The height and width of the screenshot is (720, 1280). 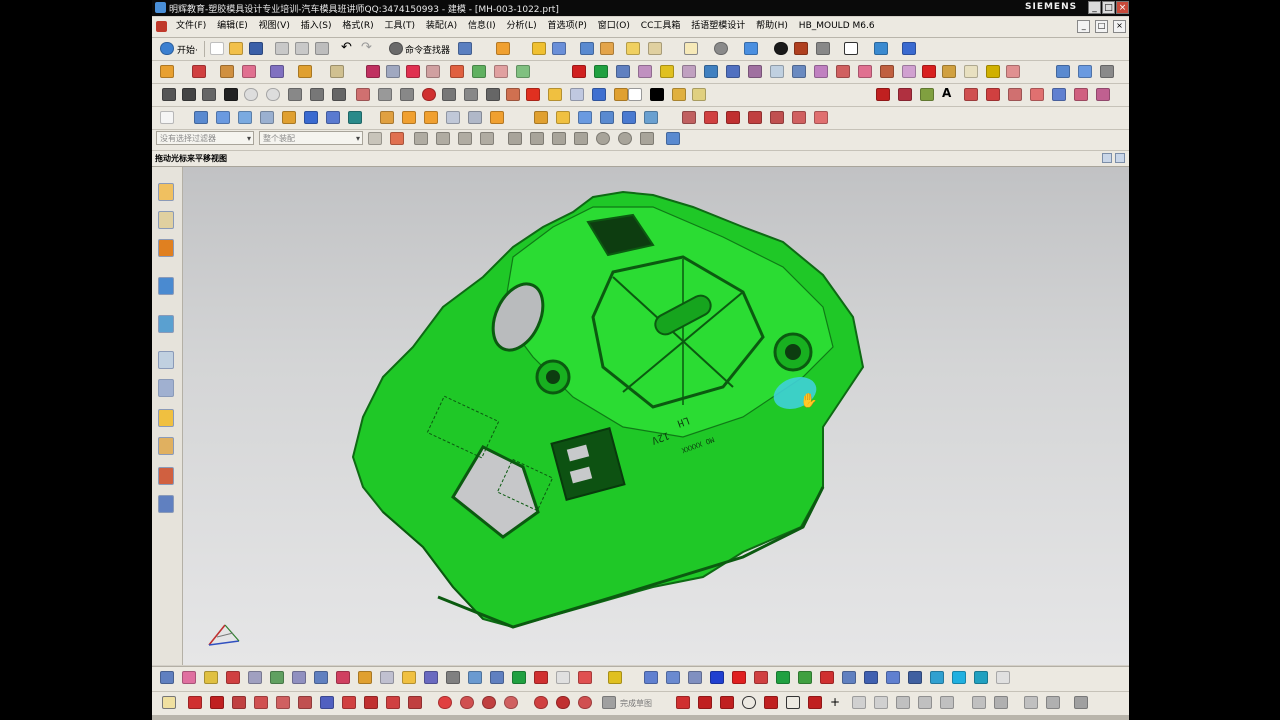 What do you see at coordinates (603, 138) in the screenshot?
I see `snap-center-icon` at bounding box center [603, 138].